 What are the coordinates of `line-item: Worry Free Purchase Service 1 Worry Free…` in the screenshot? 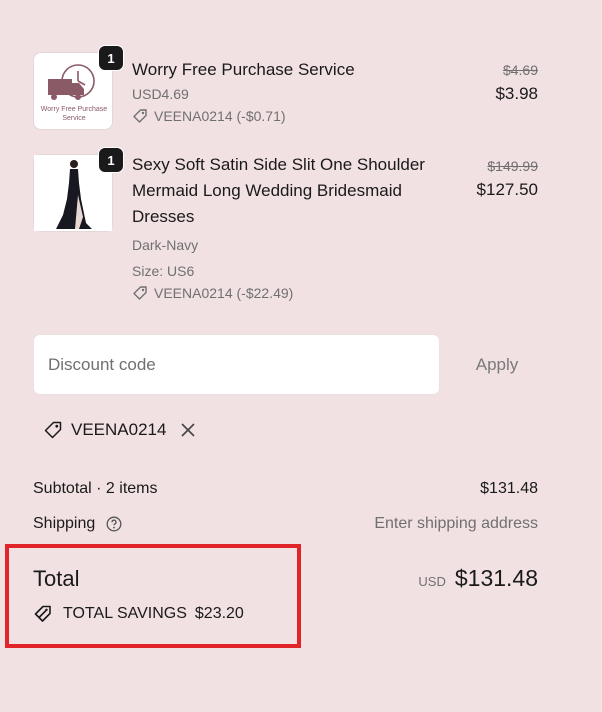 It's located at (285, 89).